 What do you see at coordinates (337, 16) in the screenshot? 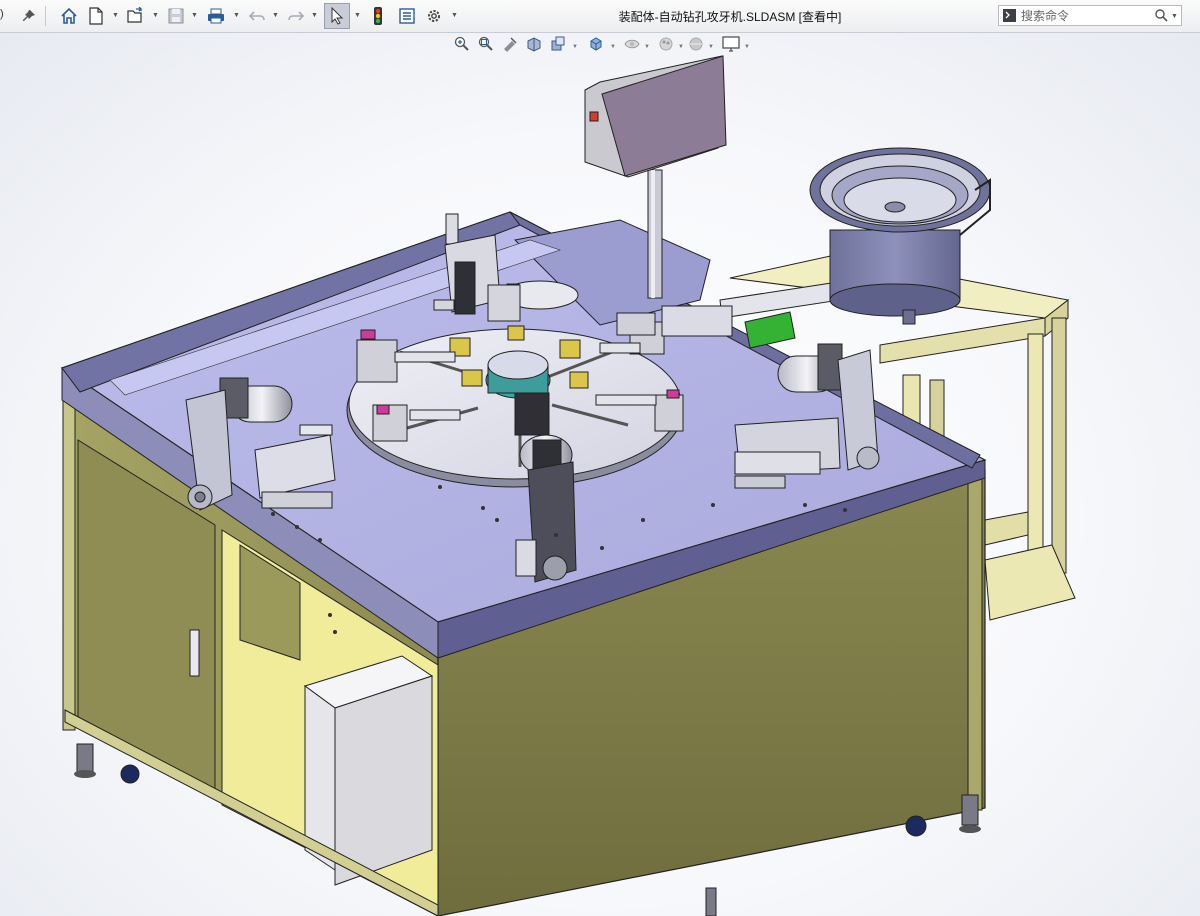
I see `select-cursor-icon` at bounding box center [337, 16].